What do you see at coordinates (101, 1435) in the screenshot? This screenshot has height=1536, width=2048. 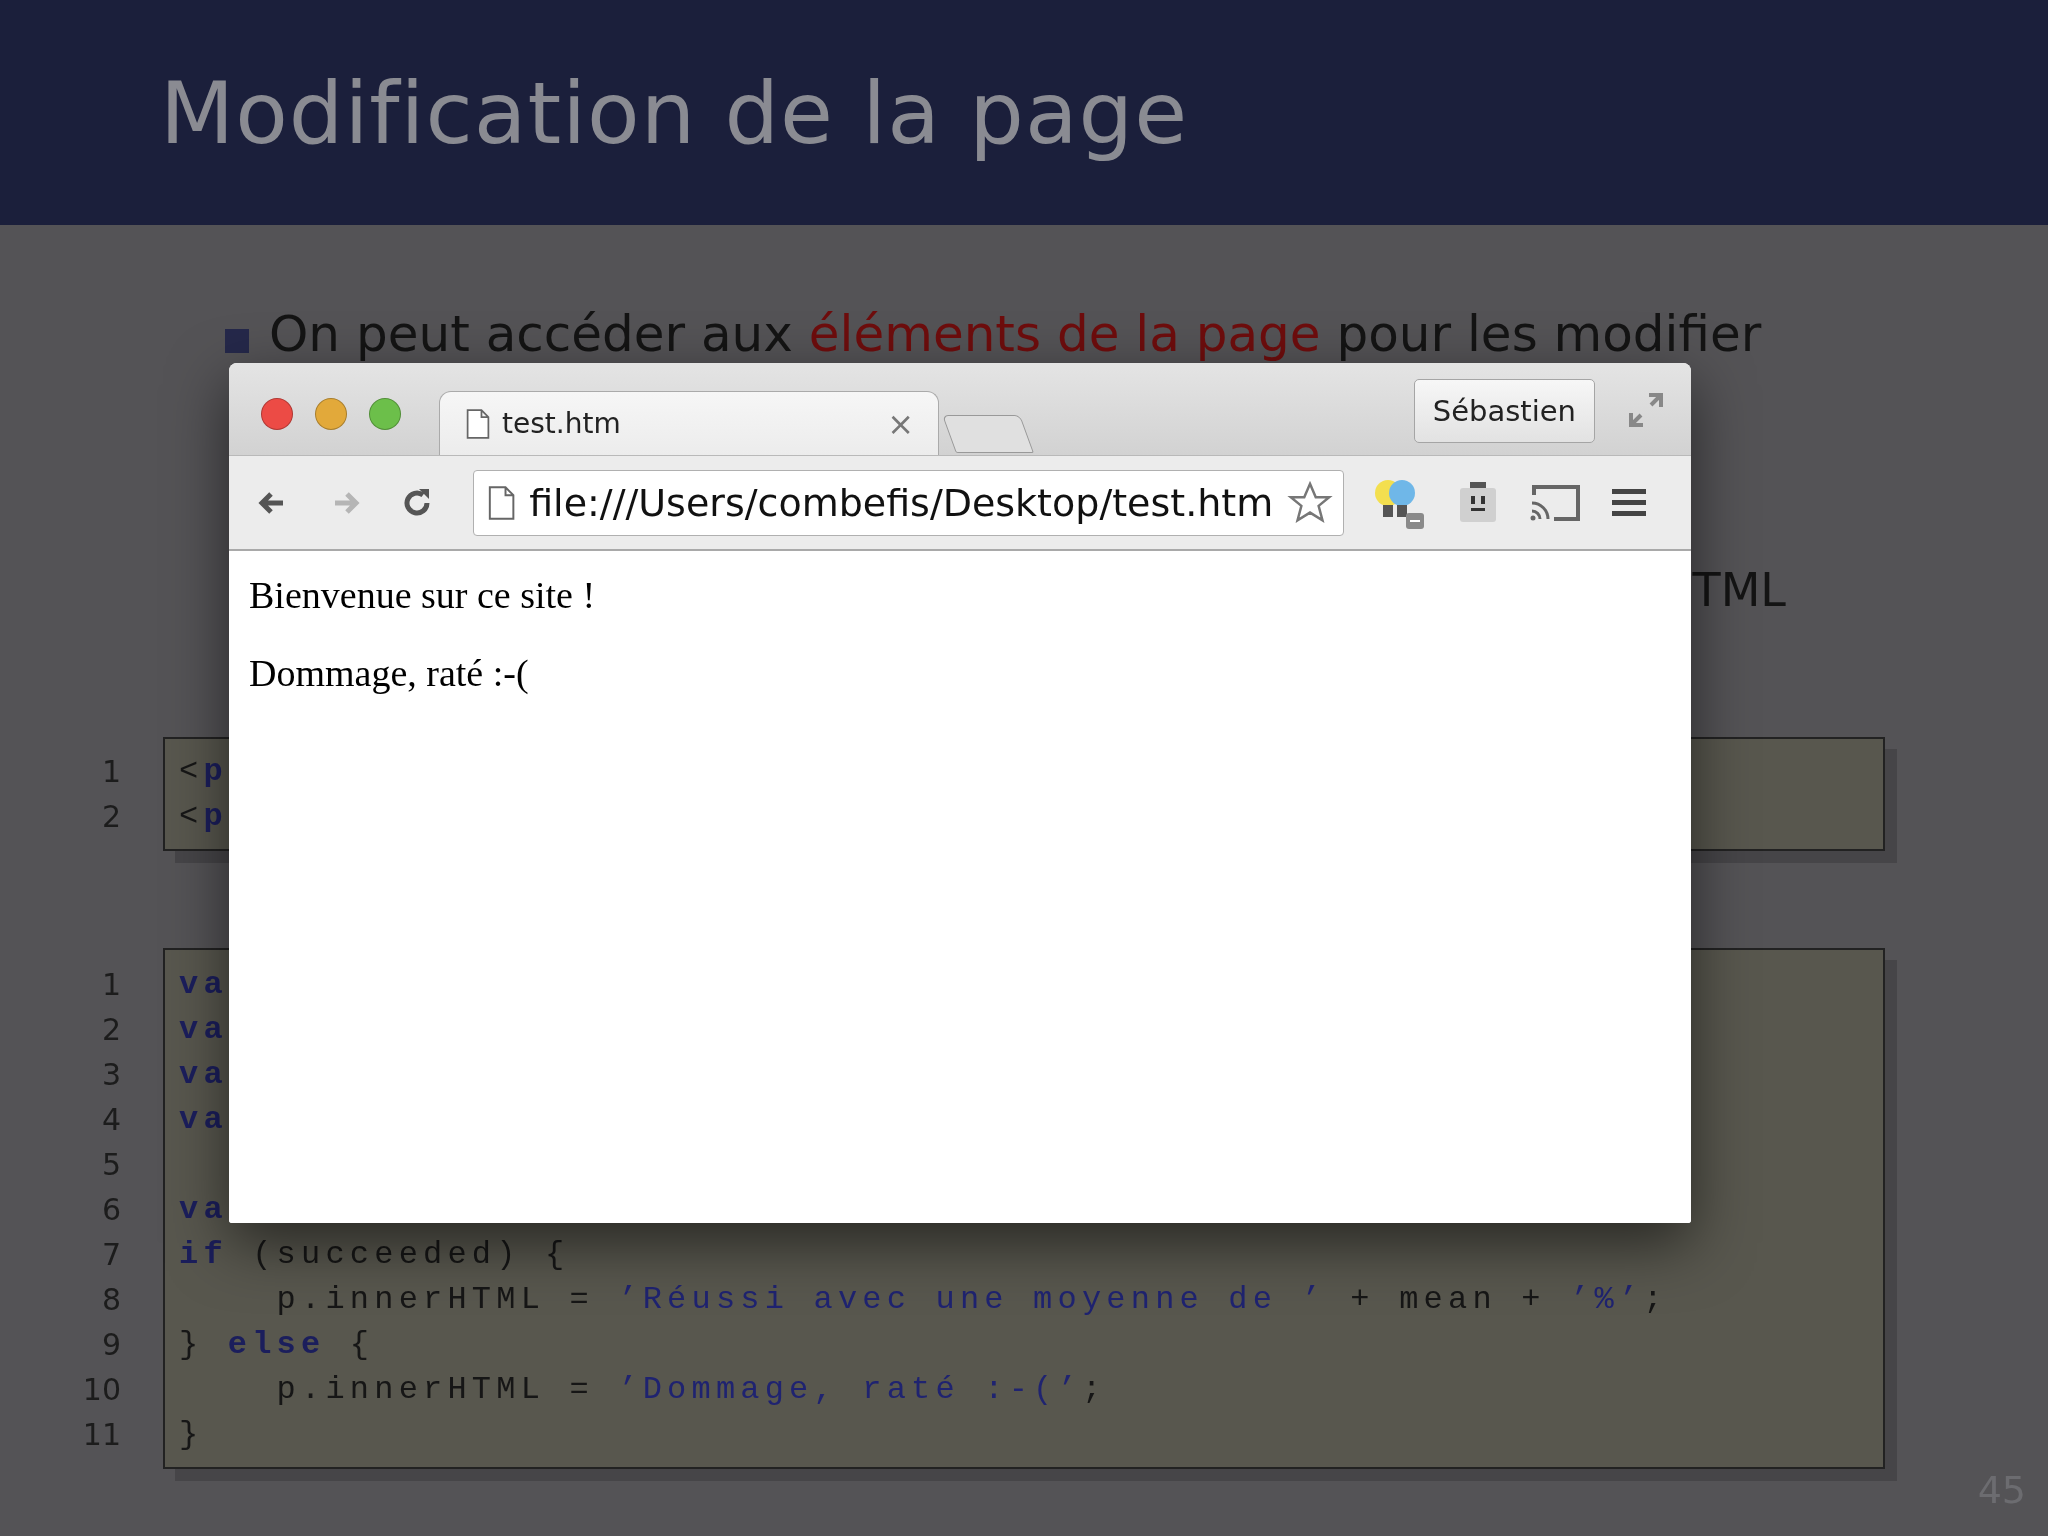 I see `line-number: 11` at bounding box center [101, 1435].